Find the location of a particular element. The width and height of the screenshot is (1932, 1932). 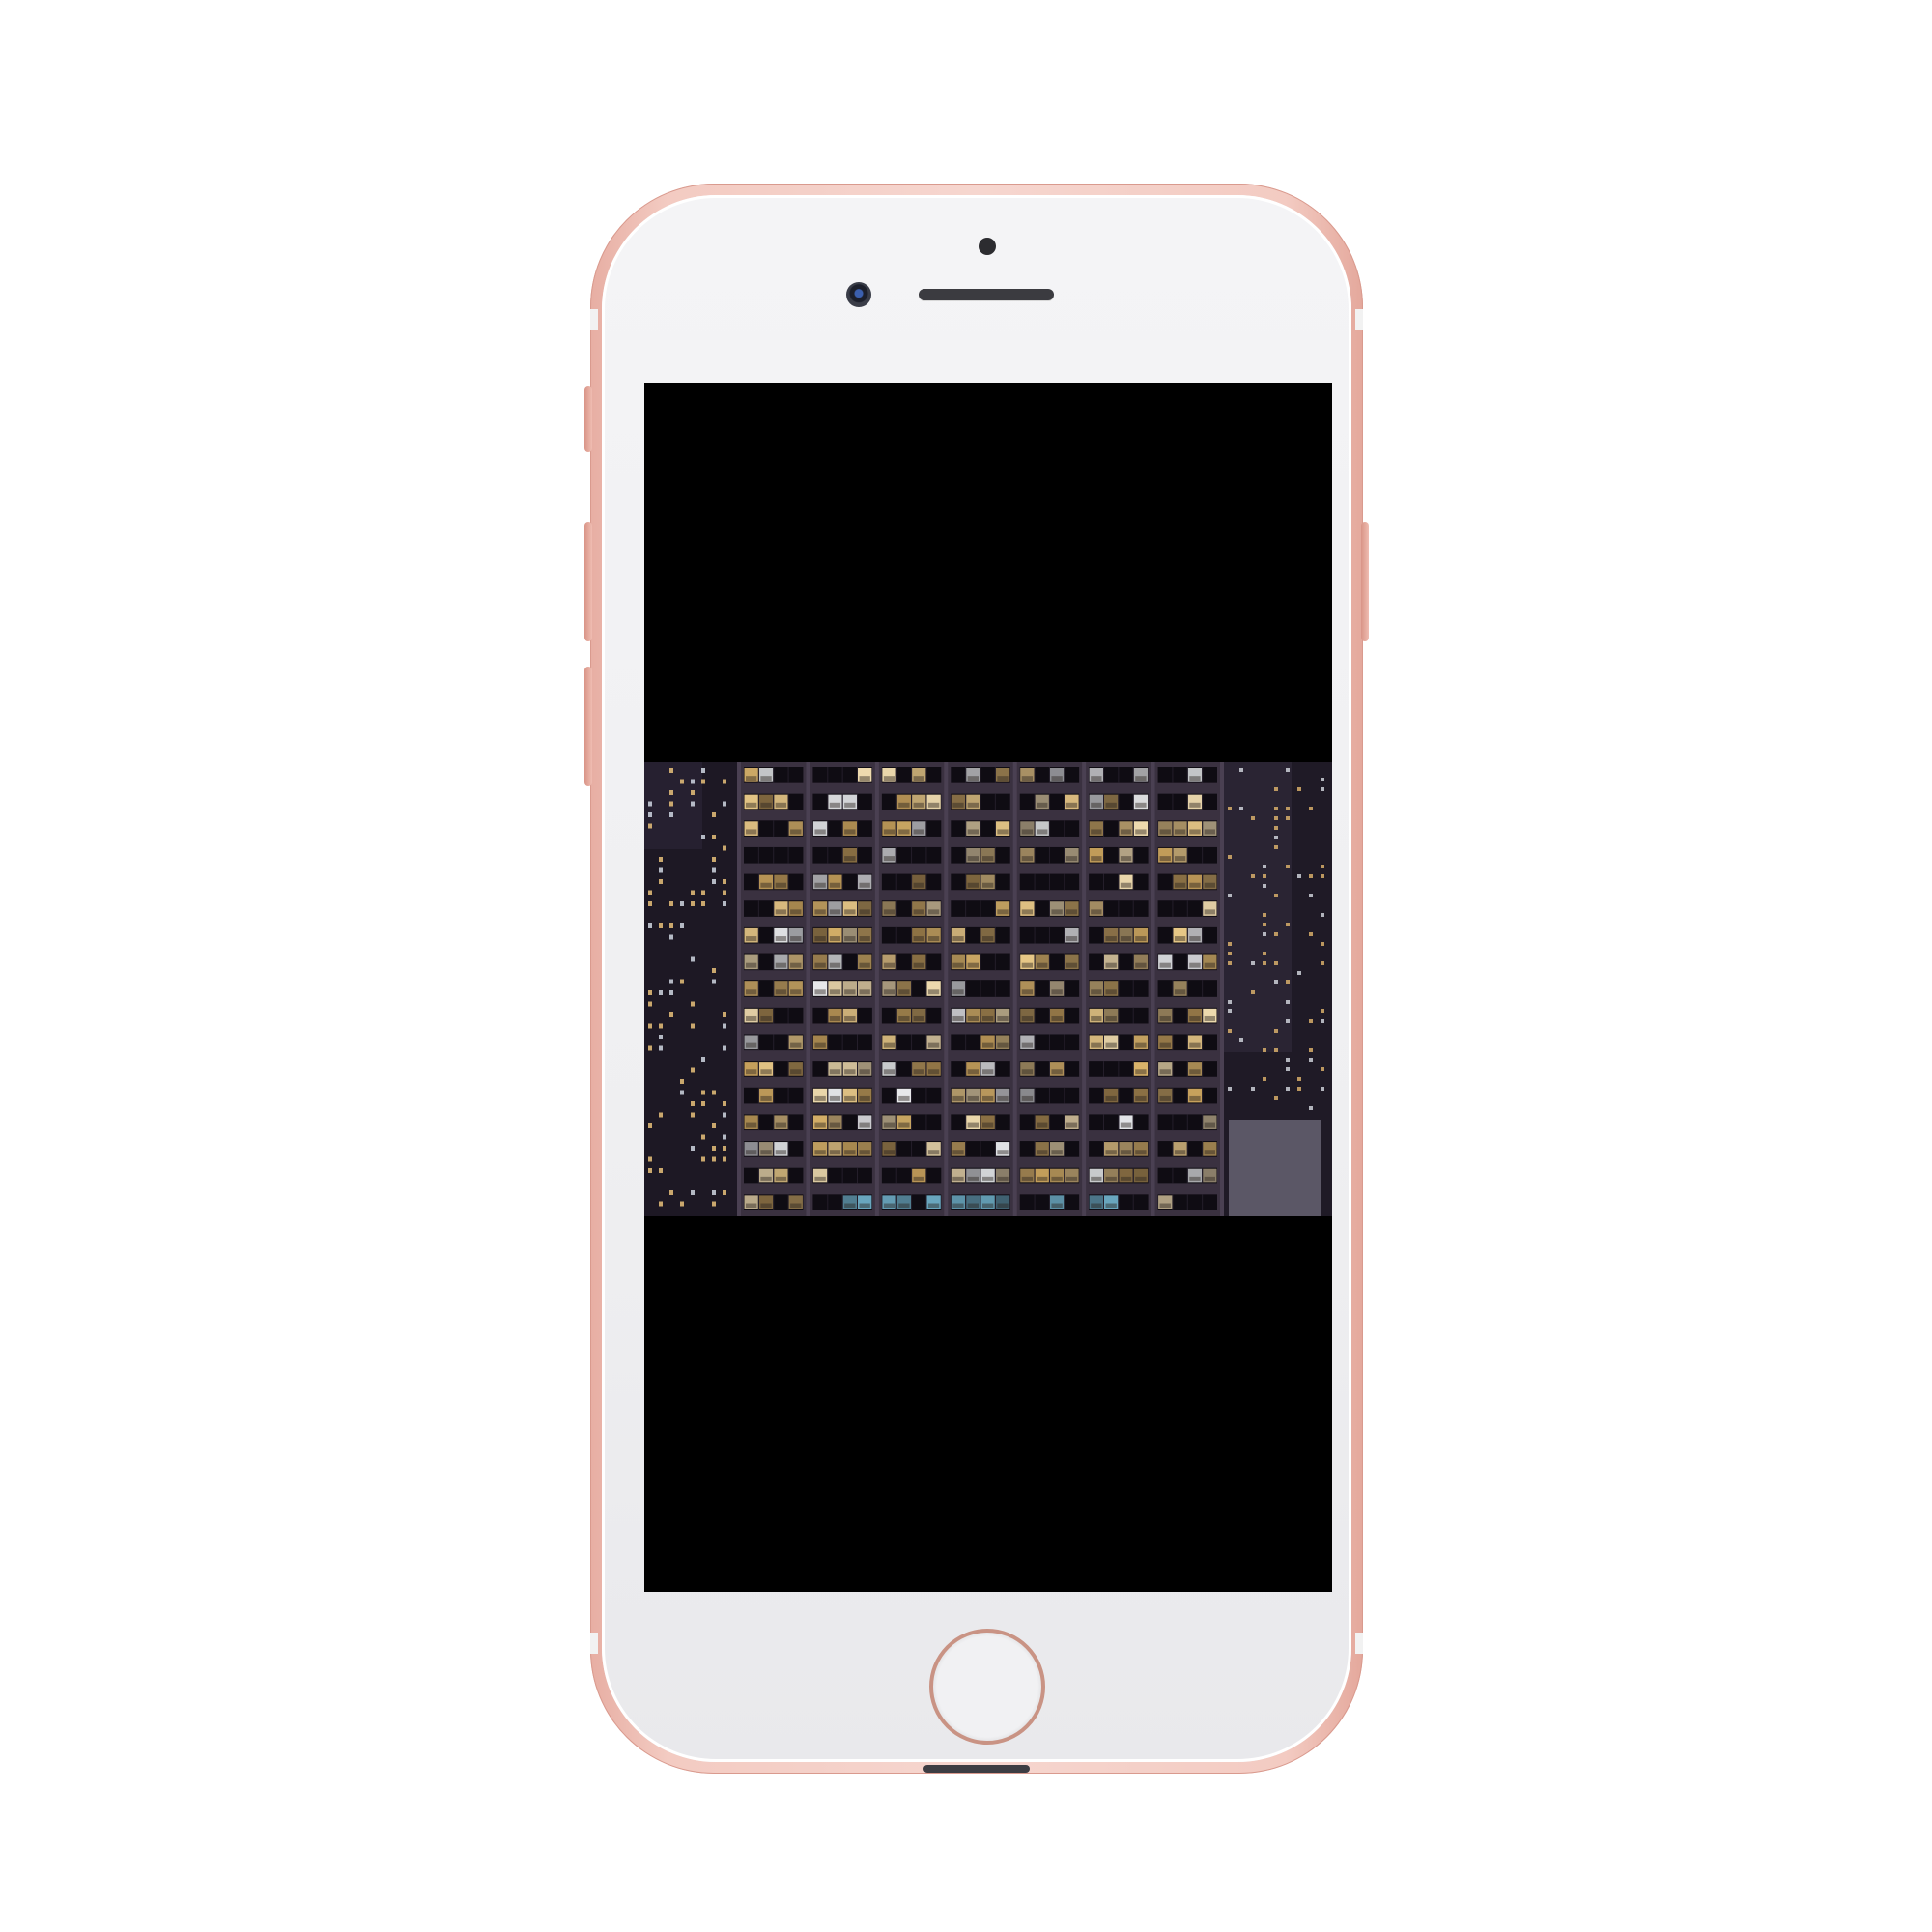

night-building-photo is located at coordinates (988, 989).